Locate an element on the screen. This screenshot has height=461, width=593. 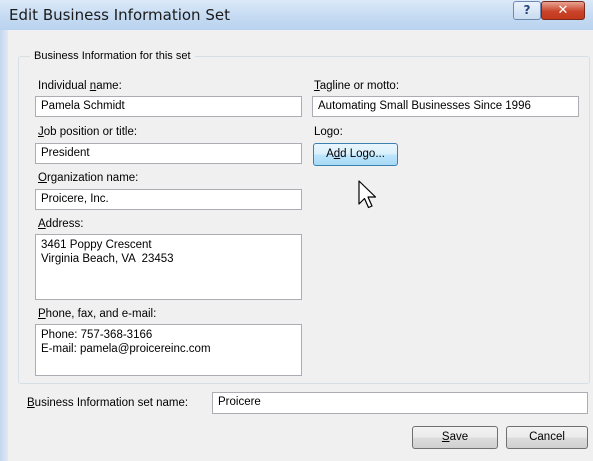
button-accesskey: S is located at coordinates (445, 437).